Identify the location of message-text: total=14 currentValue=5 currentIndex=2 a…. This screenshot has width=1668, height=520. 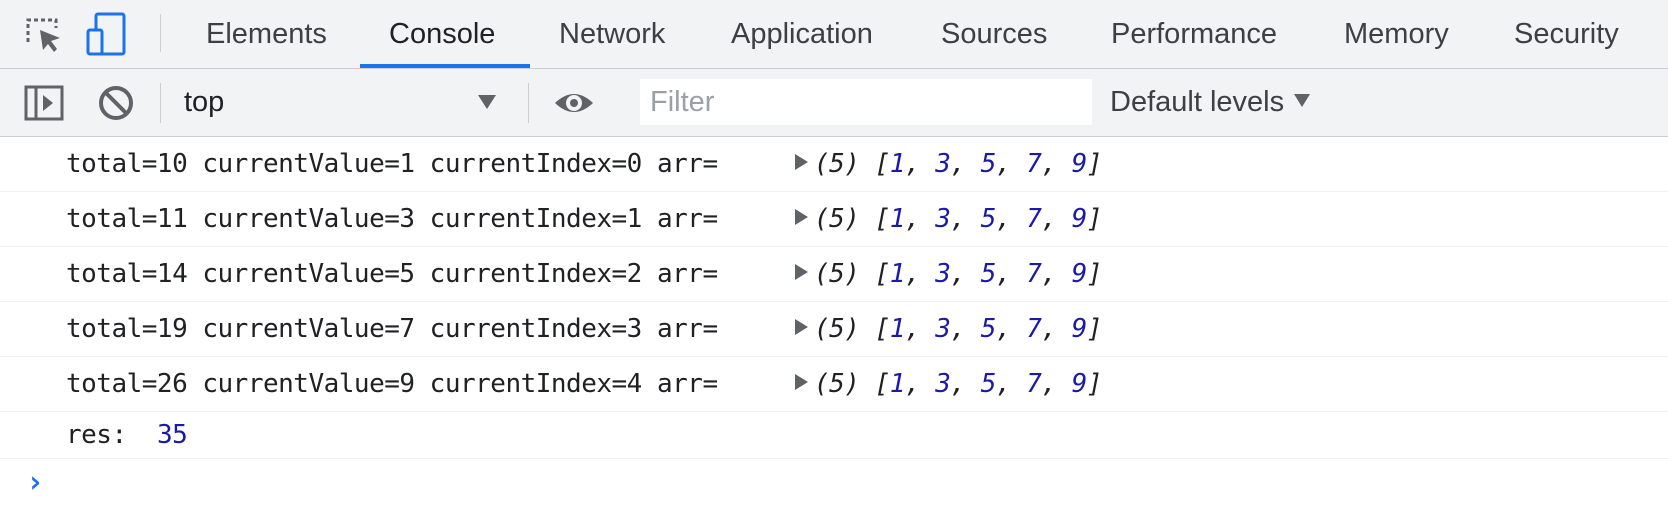
(392, 274).